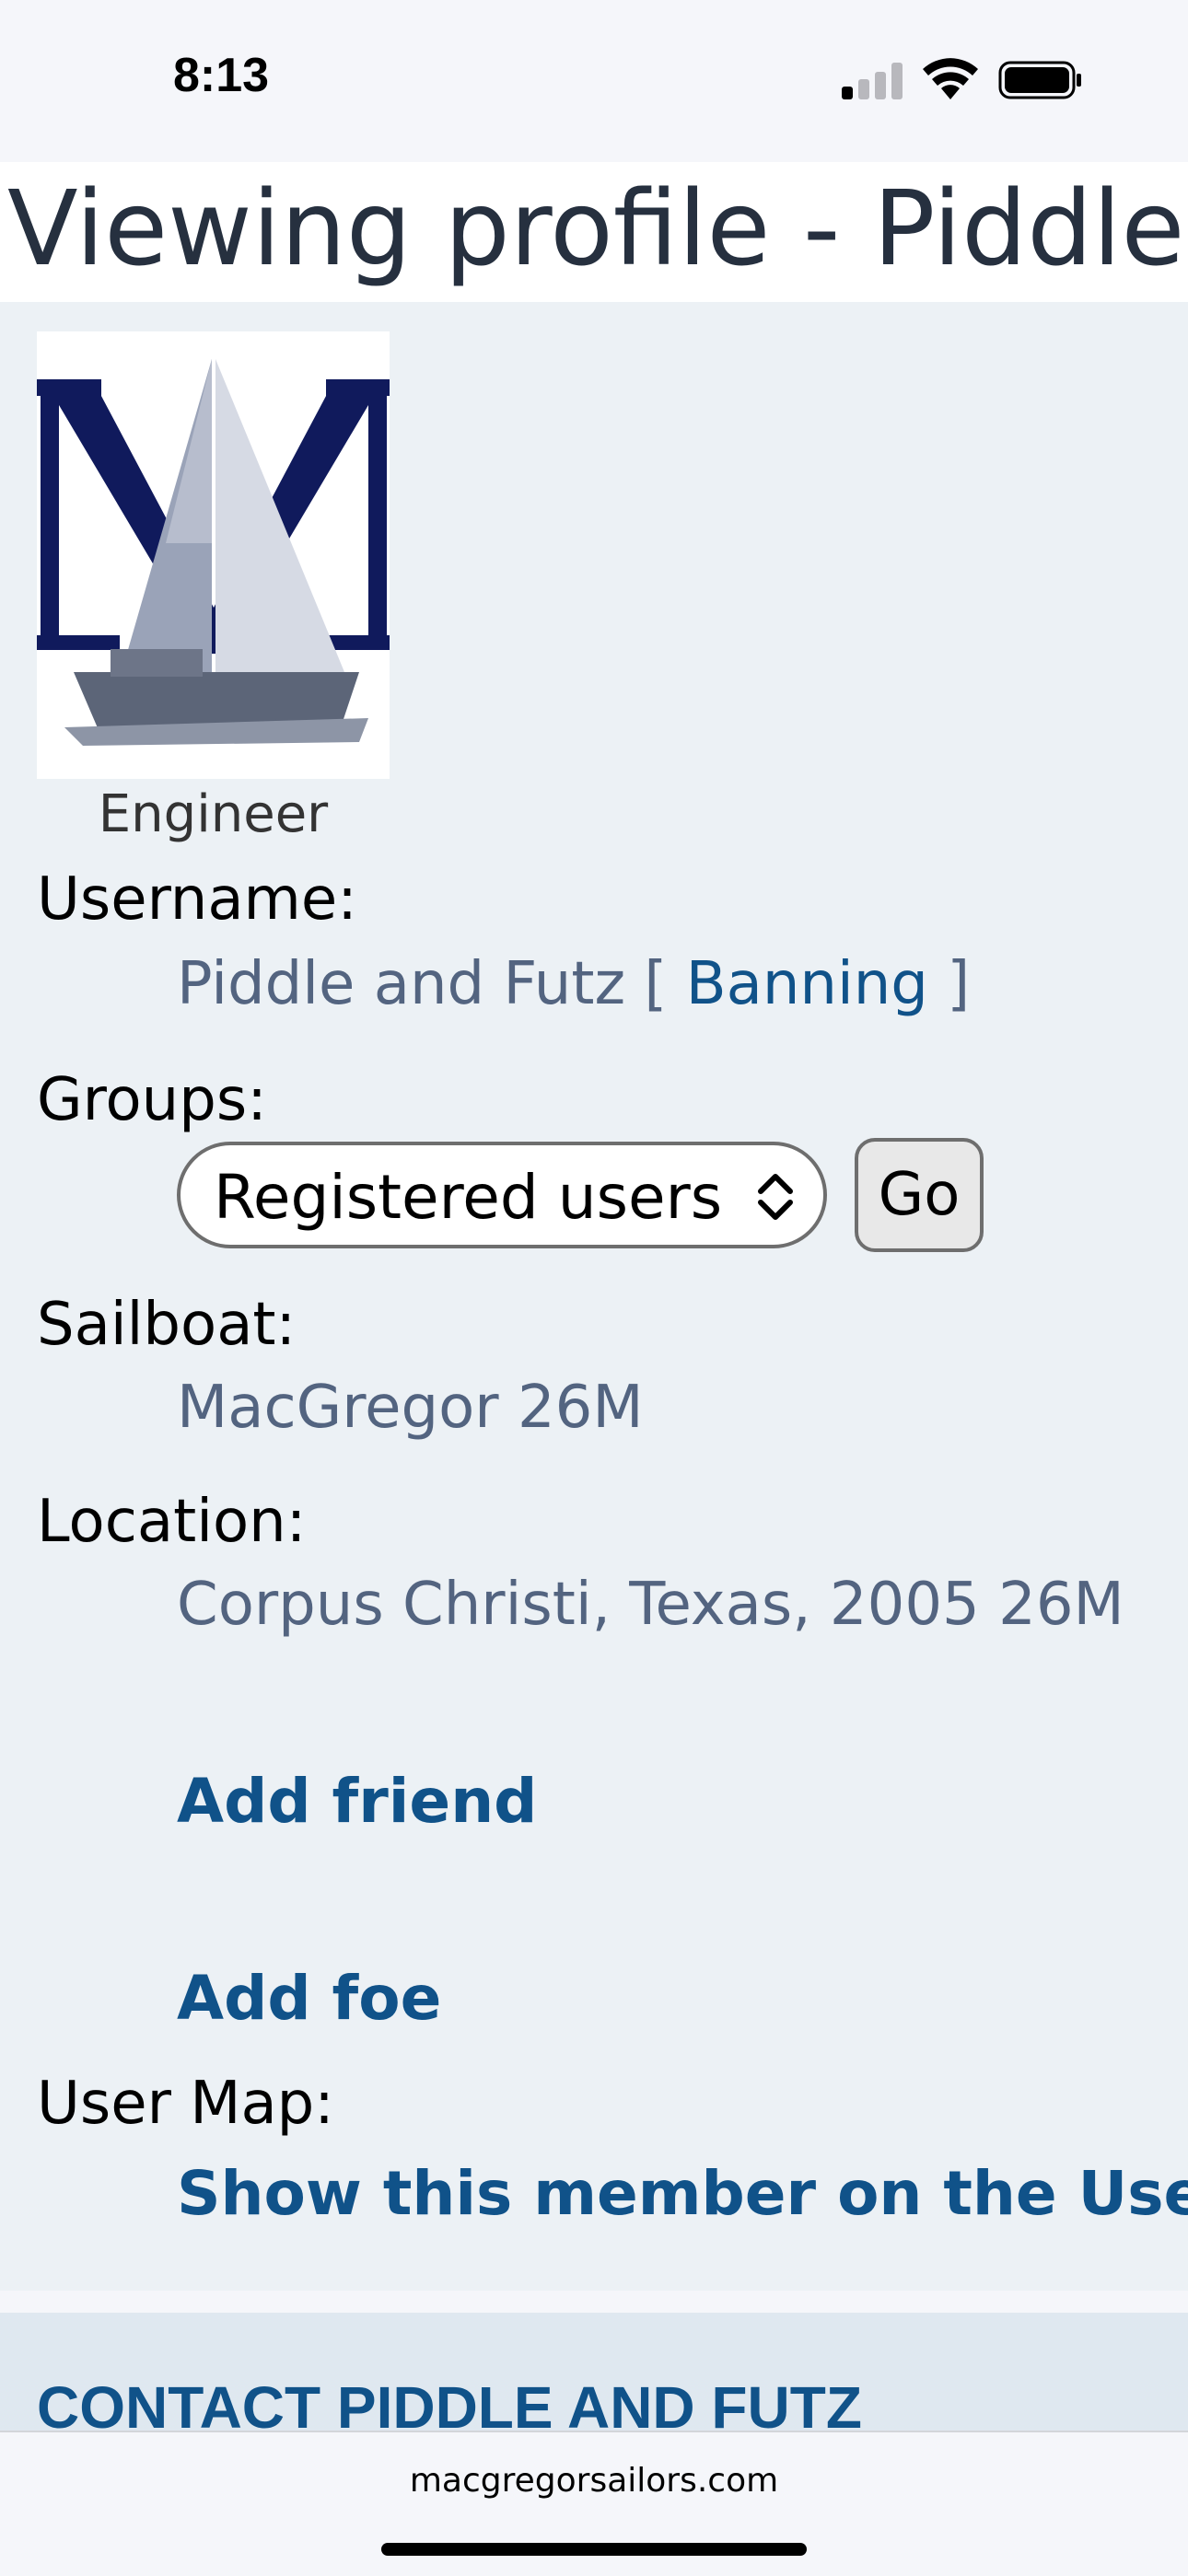  I want to click on username-label: Username:, so click(197, 899).